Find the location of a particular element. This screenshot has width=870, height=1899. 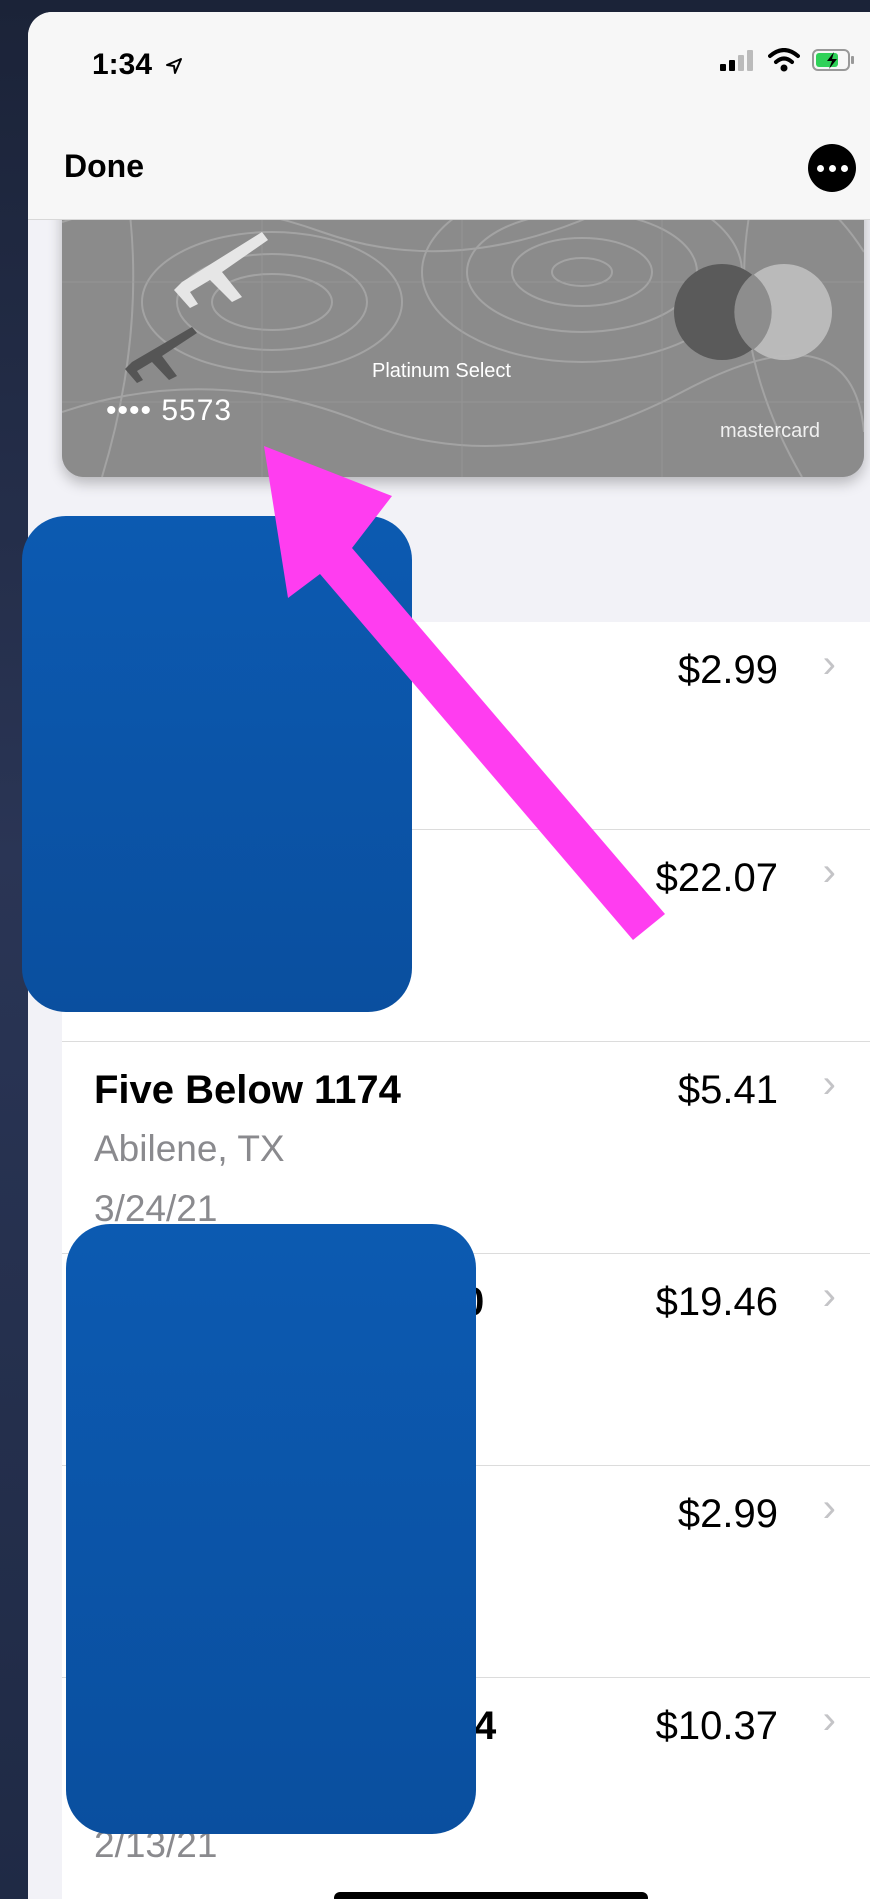

status-time: 1:34 is located at coordinates (138, 65).